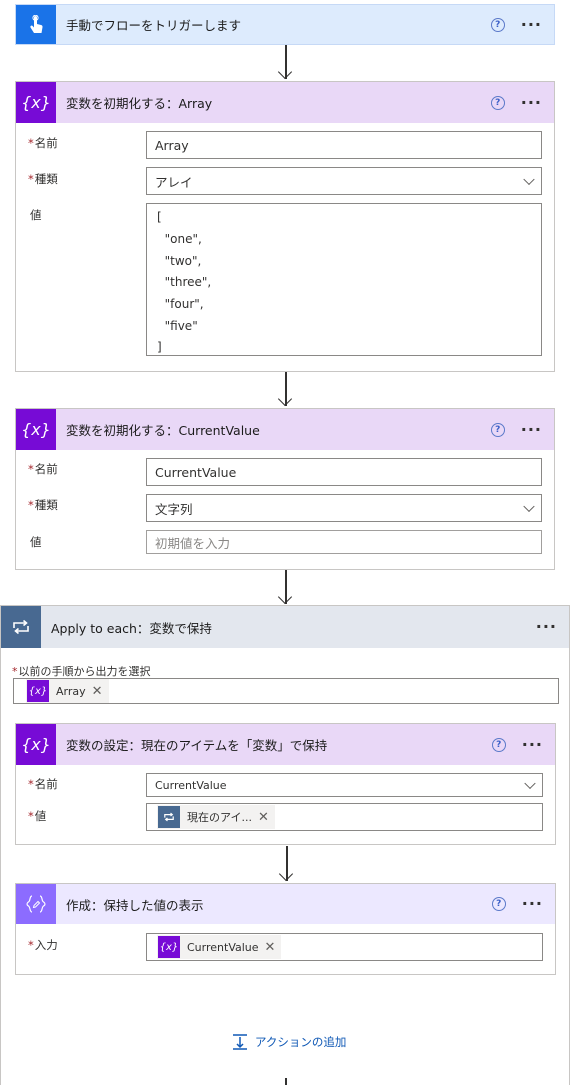 Image resolution: width=576 pixels, height=1085 pixels. Describe the element at coordinates (344, 817) in the screenshot. I see `value-field: 現在のアイ... ✕` at that location.